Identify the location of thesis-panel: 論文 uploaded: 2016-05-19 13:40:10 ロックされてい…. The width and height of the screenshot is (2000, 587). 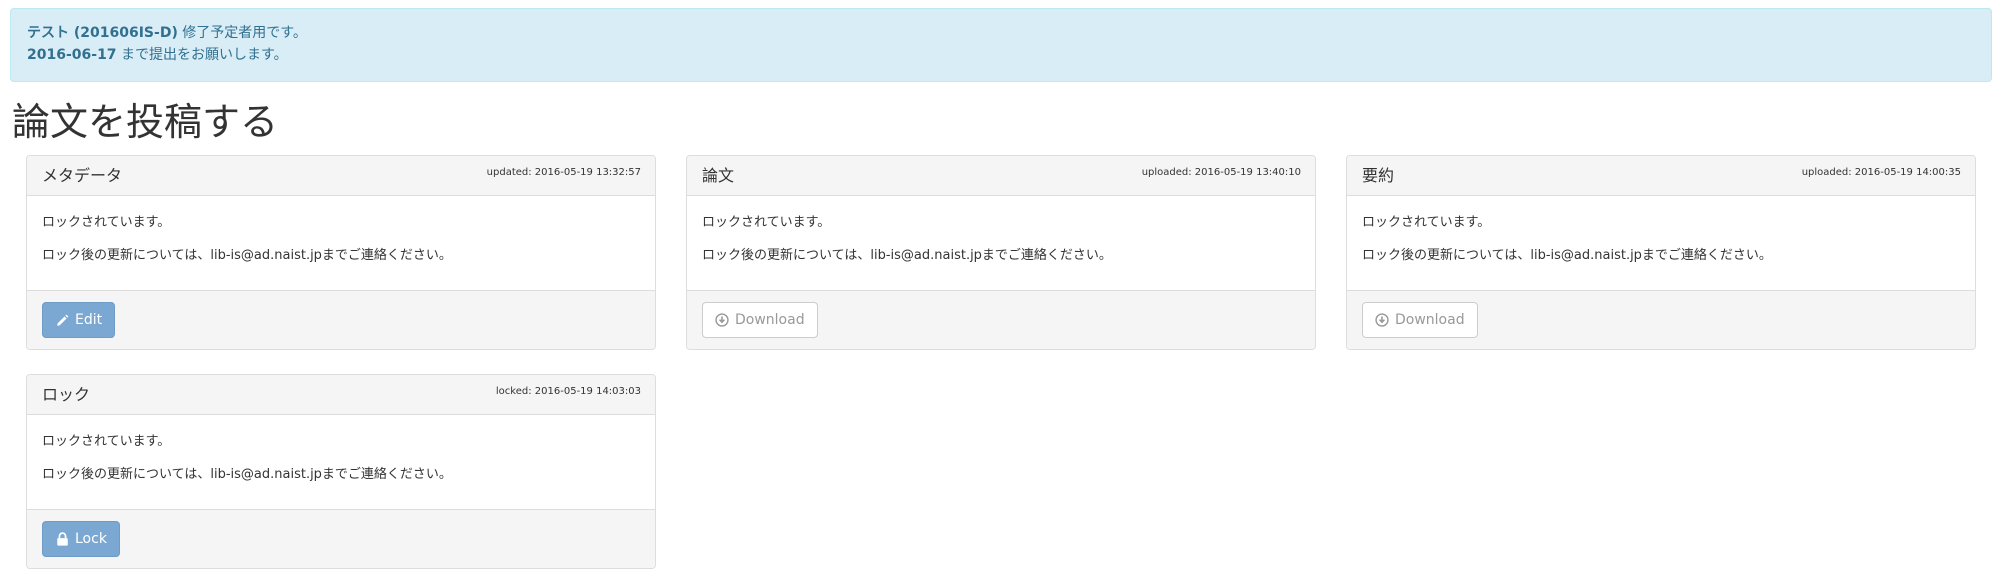
(1001, 252).